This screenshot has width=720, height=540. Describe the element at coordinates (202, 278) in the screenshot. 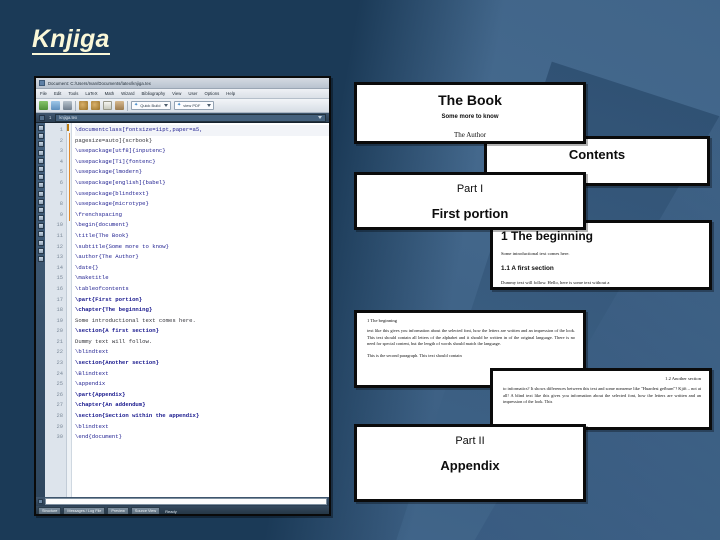

I see `code-line: \maketitle` at that location.